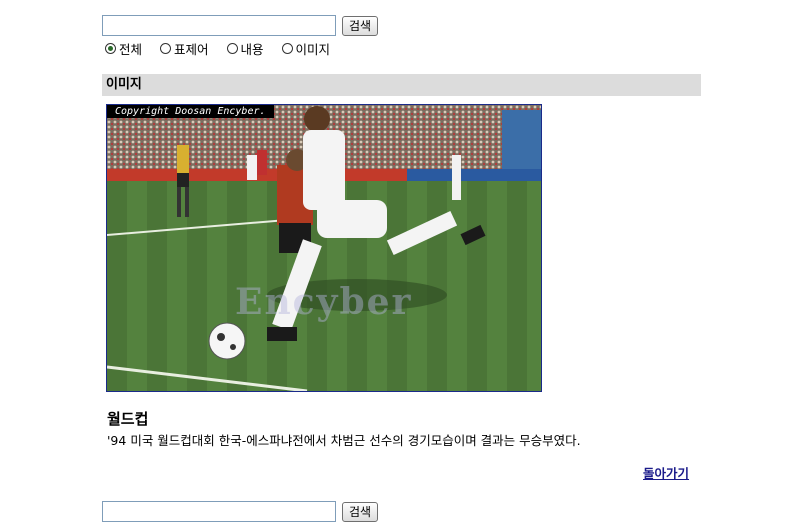 The width and height of the screenshot is (800, 522). What do you see at coordinates (191, 49) in the screenshot?
I see `option-label: 표제어` at bounding box center [191, 49].